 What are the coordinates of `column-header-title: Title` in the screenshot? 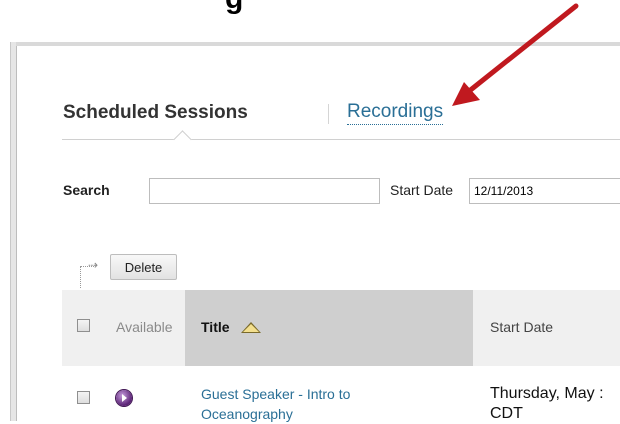 It's located at (215, 327).